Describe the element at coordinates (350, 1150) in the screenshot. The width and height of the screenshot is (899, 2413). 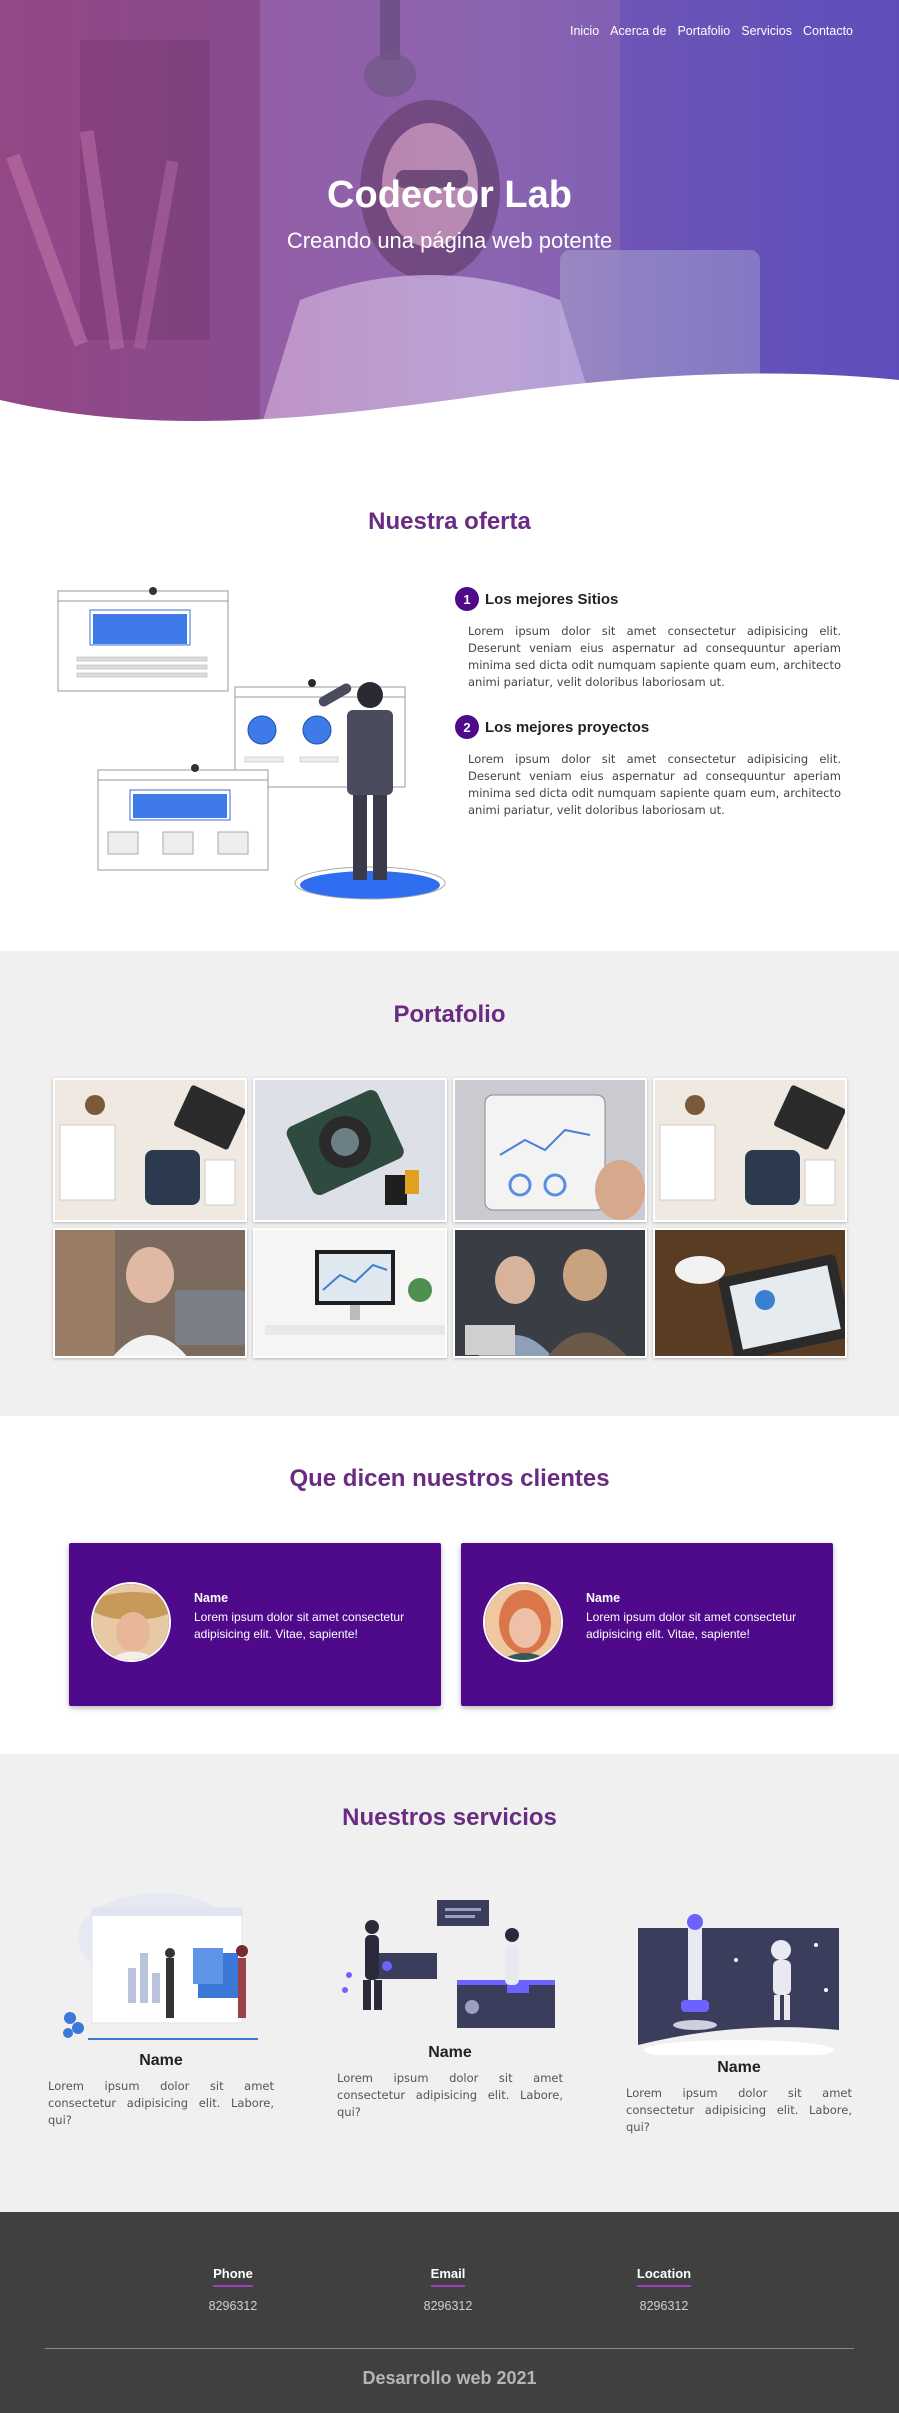
I see `portfolio-image-camera-photo` at that location.